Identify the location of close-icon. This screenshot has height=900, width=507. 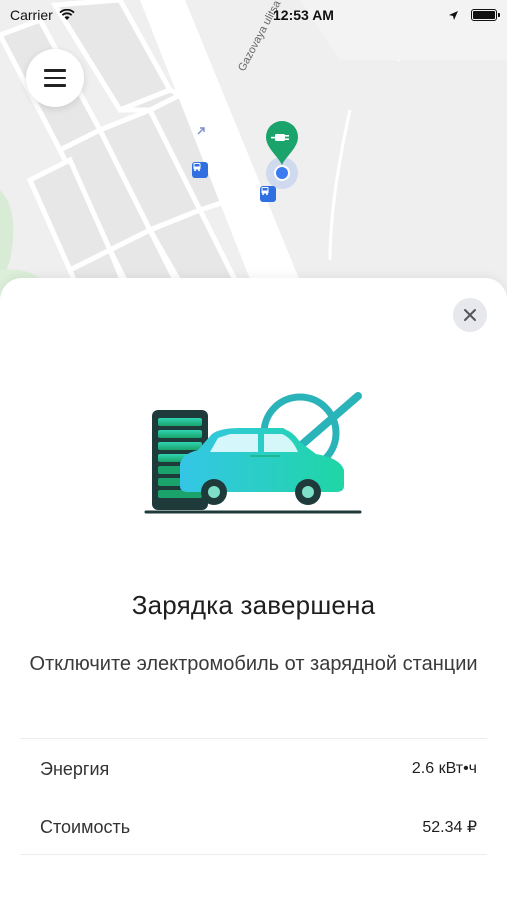
(470, 315).